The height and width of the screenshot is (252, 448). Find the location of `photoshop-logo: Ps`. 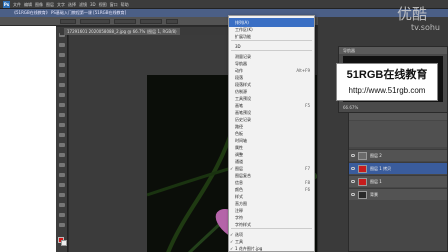

photoshop-logo: Ps is located at coordinates (6, 4).